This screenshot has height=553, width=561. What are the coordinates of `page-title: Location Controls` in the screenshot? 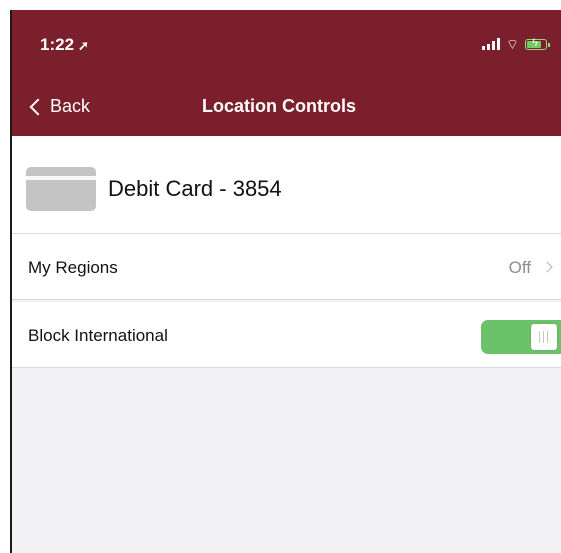 It's located at (279, 106).